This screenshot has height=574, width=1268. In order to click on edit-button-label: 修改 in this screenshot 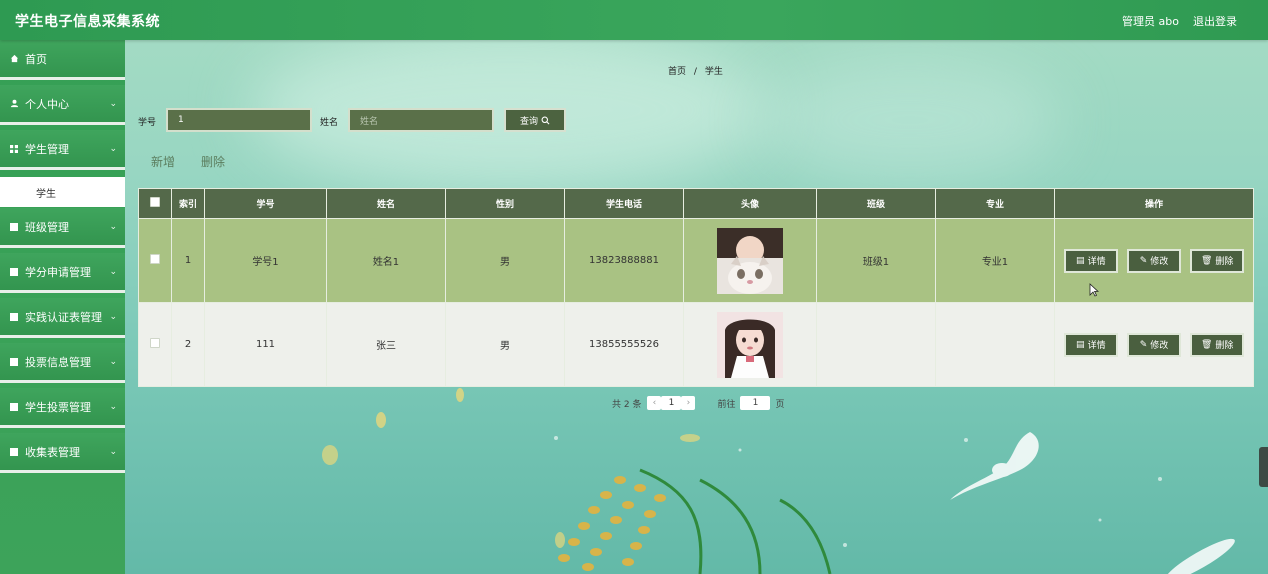, I will do `click(1159, 262)`.